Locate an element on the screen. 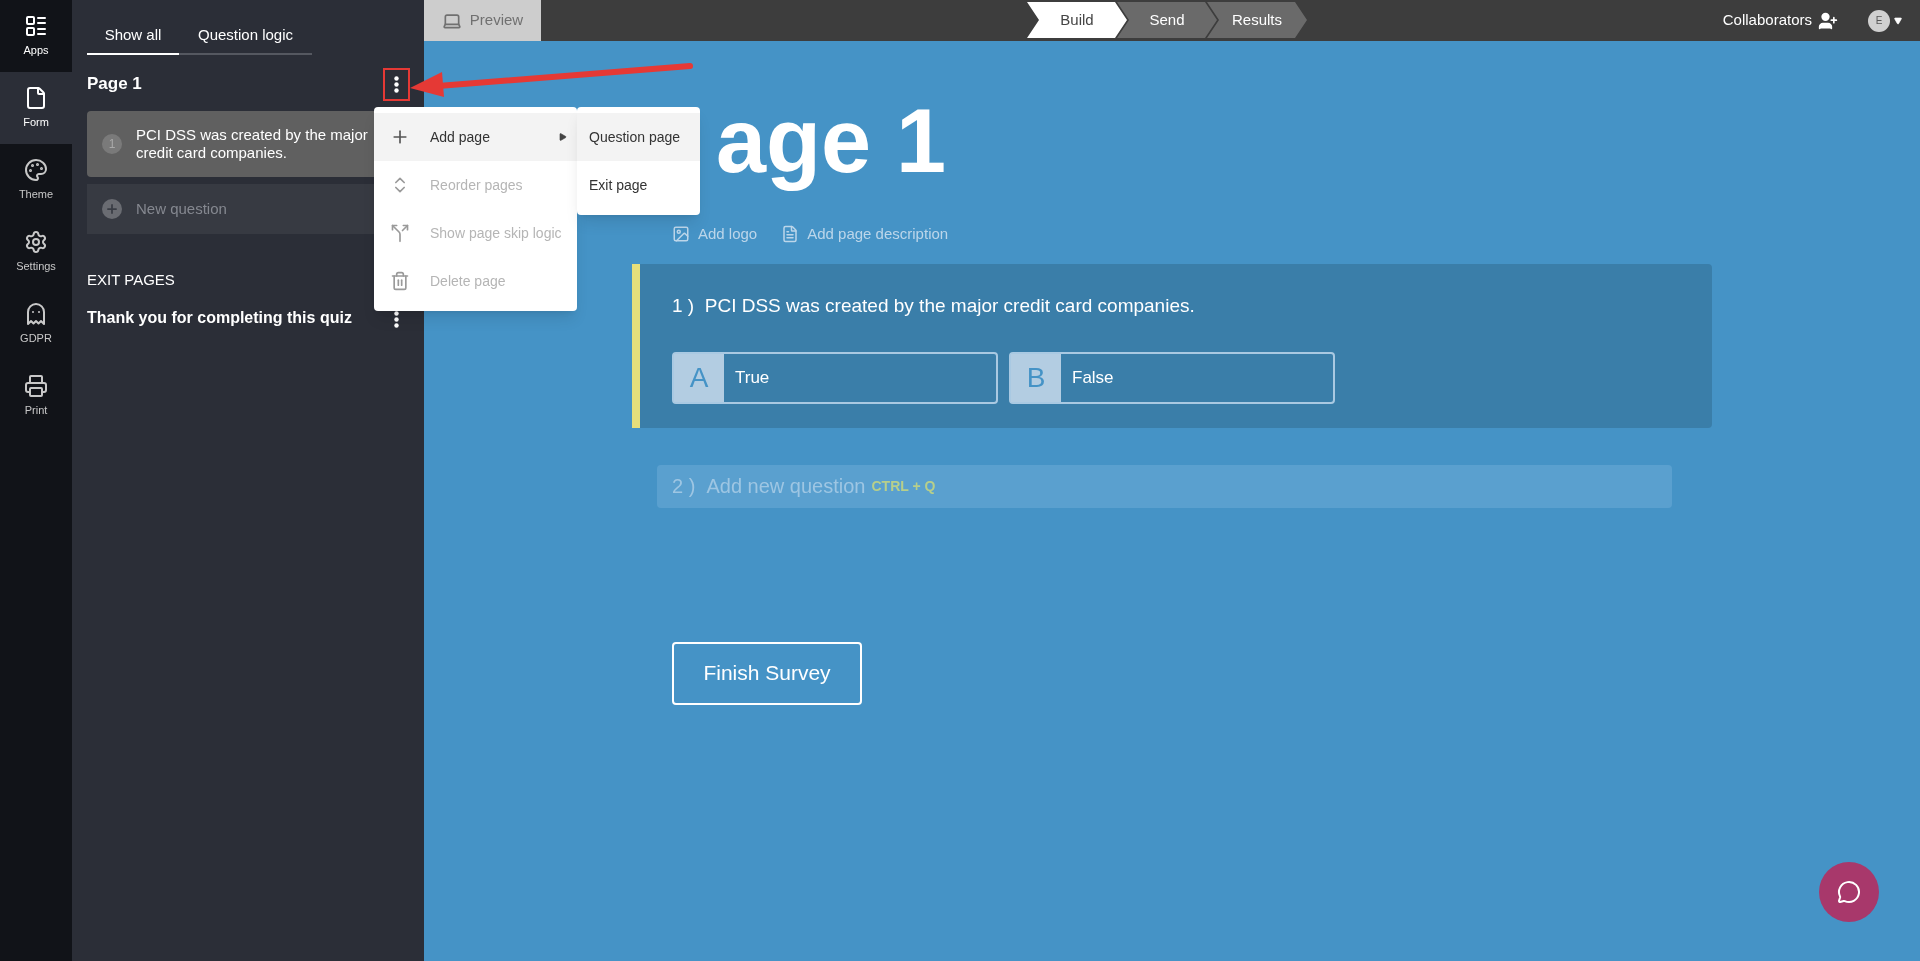 This screenshot has width=1920, height=961. caret-icon is located at coordinates (1898, 20).